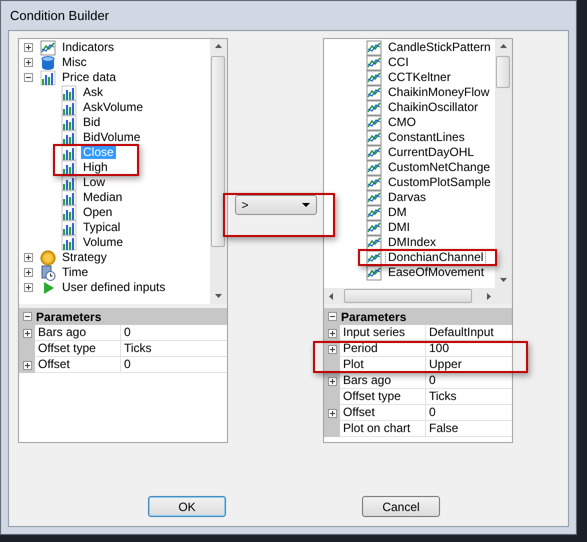  I want to click on tree-item: Price data, so click(89, 77).